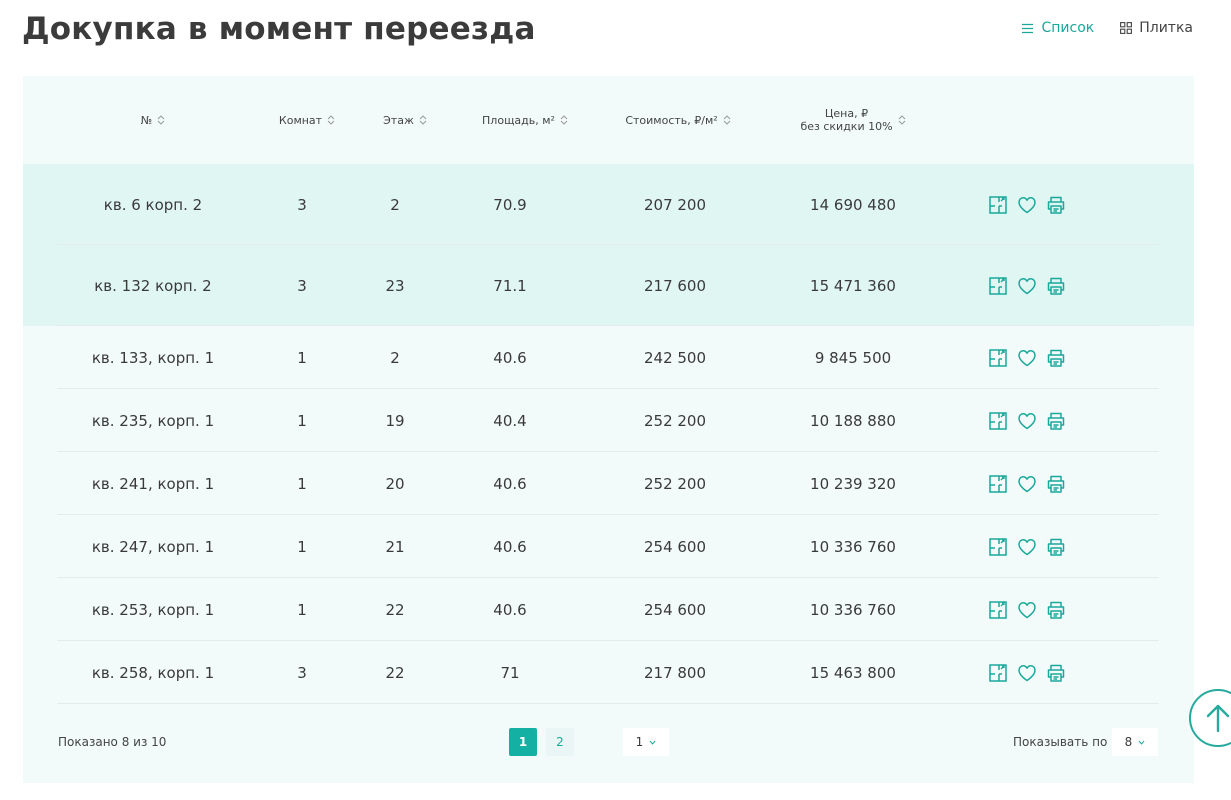 The width and height of the screenshot is (1231, 800). Describe the element at coordinates (1166, 28) in the screenshot. I see `view-tile-label: Плитка` at that location.